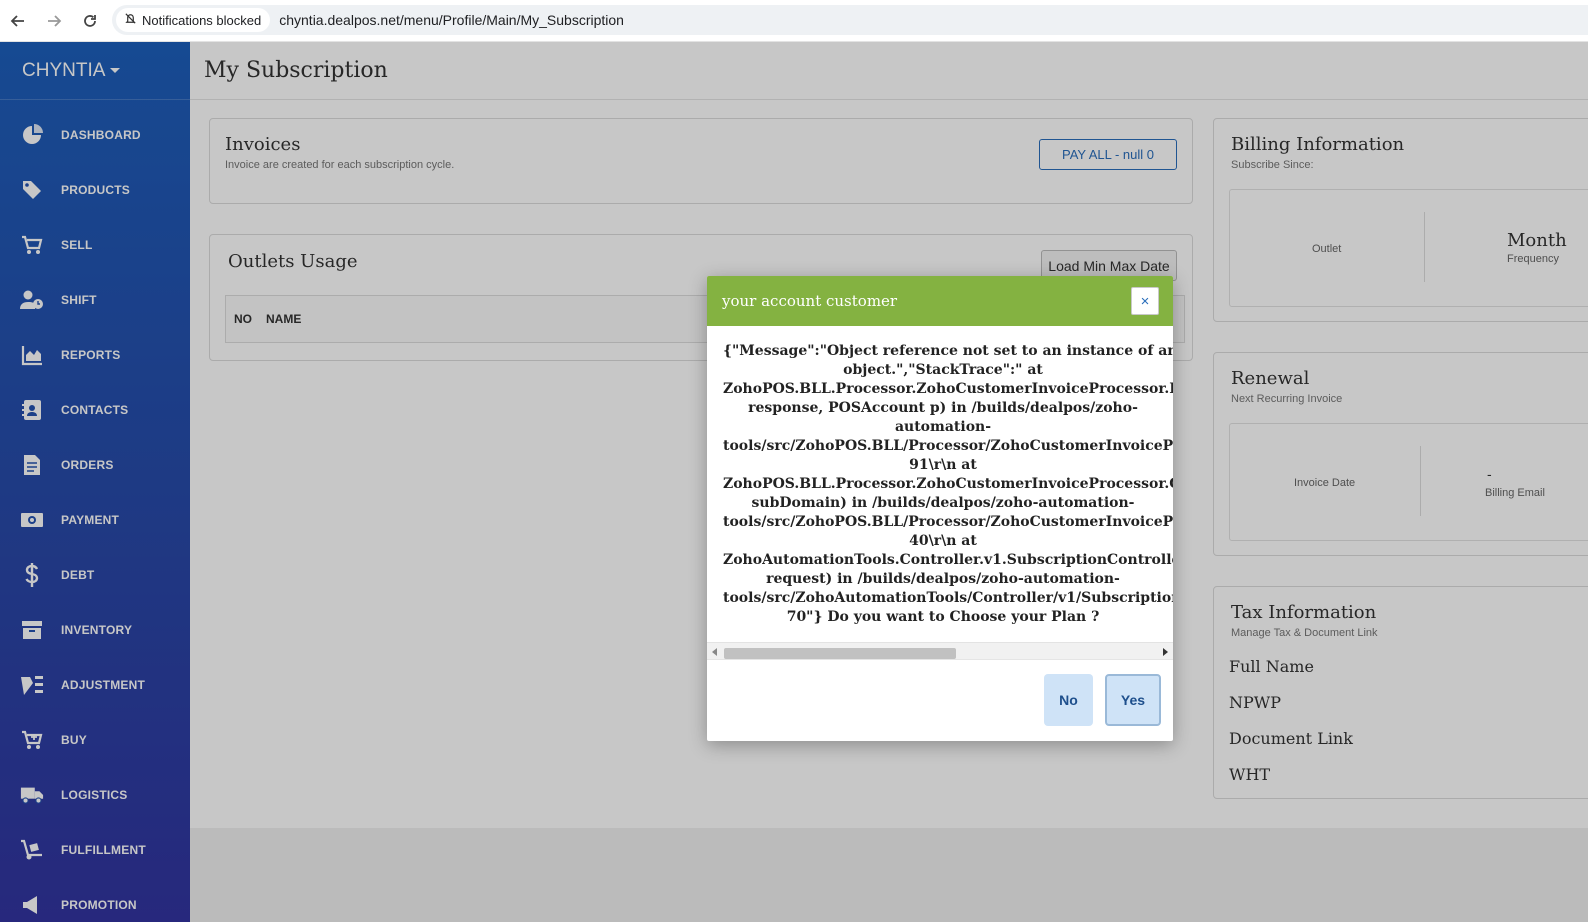 This screenshot has height=922, width=1588. What do you see at coordinates (18, 21) in the screenshot?
I see `back-icon` at bounding box center [18, 21].